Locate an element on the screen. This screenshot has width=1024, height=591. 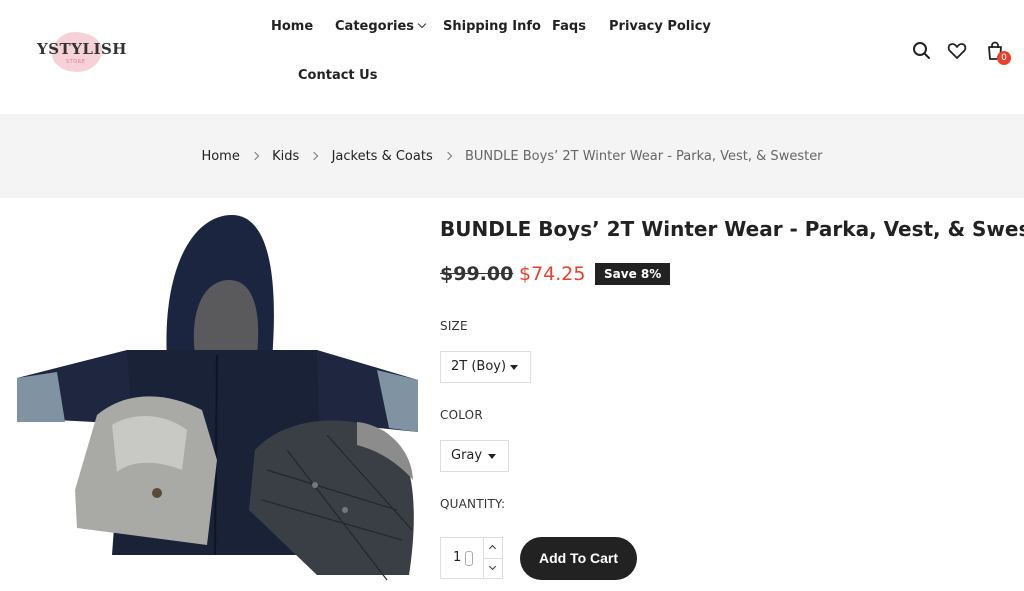
size-select: 2T (Boy) is located at coordinates (485, 367).